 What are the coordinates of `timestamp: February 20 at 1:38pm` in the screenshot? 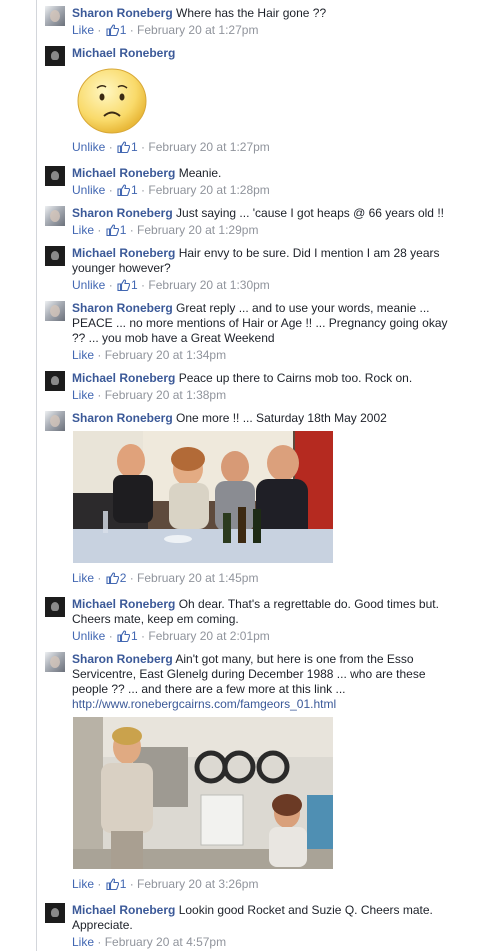 It's located at (165, 395).